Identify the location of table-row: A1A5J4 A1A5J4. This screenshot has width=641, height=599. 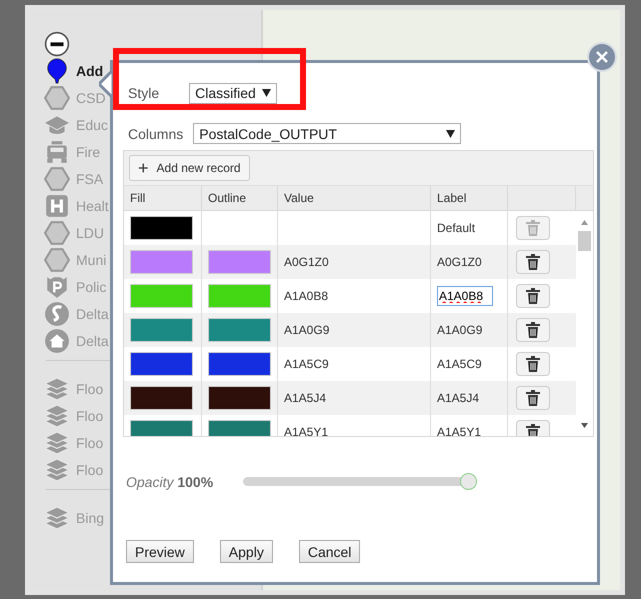
(350, 398).